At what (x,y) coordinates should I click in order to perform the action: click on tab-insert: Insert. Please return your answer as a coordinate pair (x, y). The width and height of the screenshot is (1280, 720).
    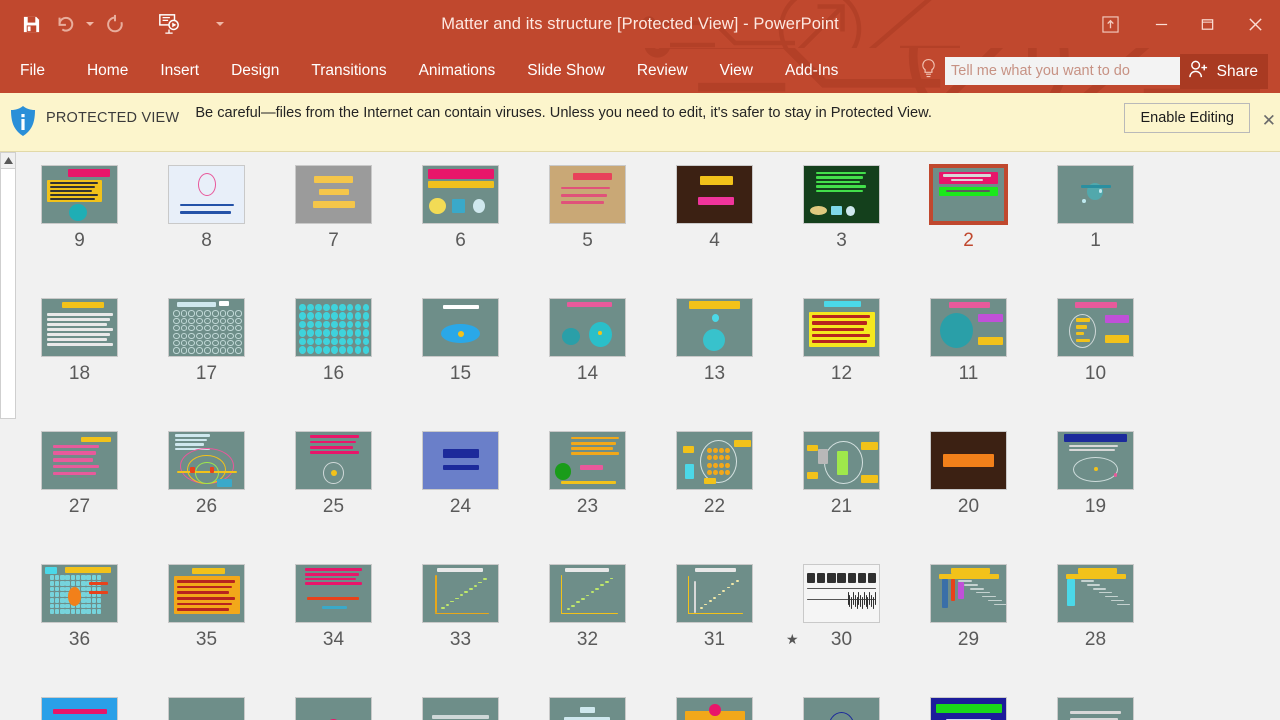
    Looking at the image, I should click on (179, 70).